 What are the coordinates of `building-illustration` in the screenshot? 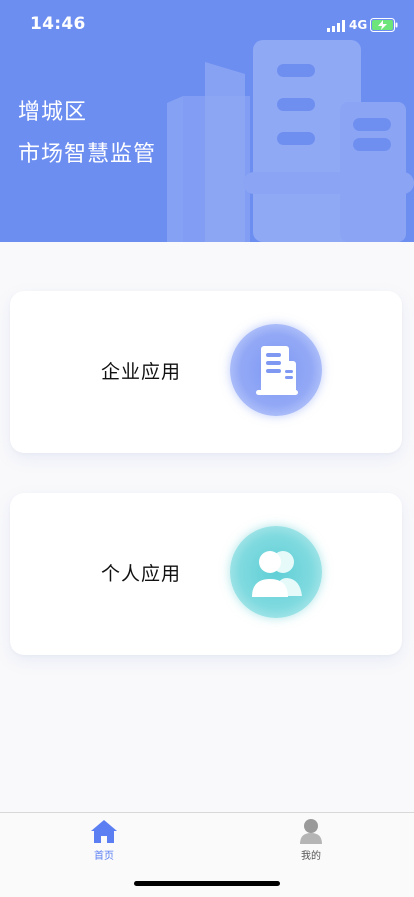 It's located at (290, 141).